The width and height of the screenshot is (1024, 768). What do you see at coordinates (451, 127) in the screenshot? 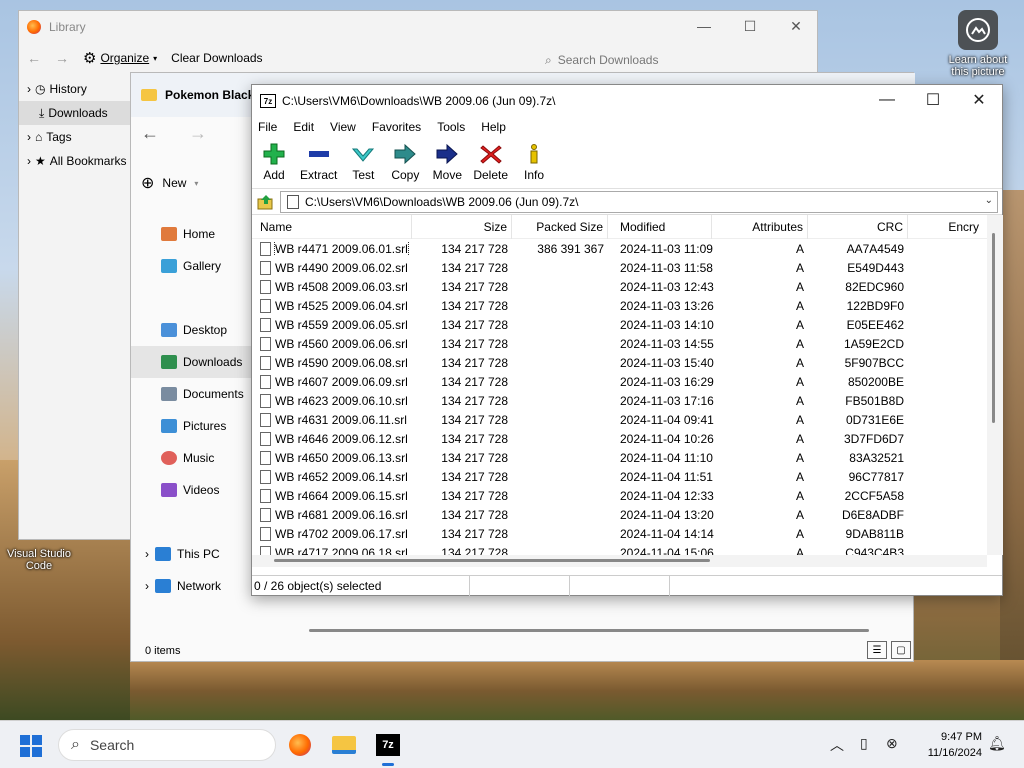
I see `menu-tools: Tools` at bounding box center [451, 127].